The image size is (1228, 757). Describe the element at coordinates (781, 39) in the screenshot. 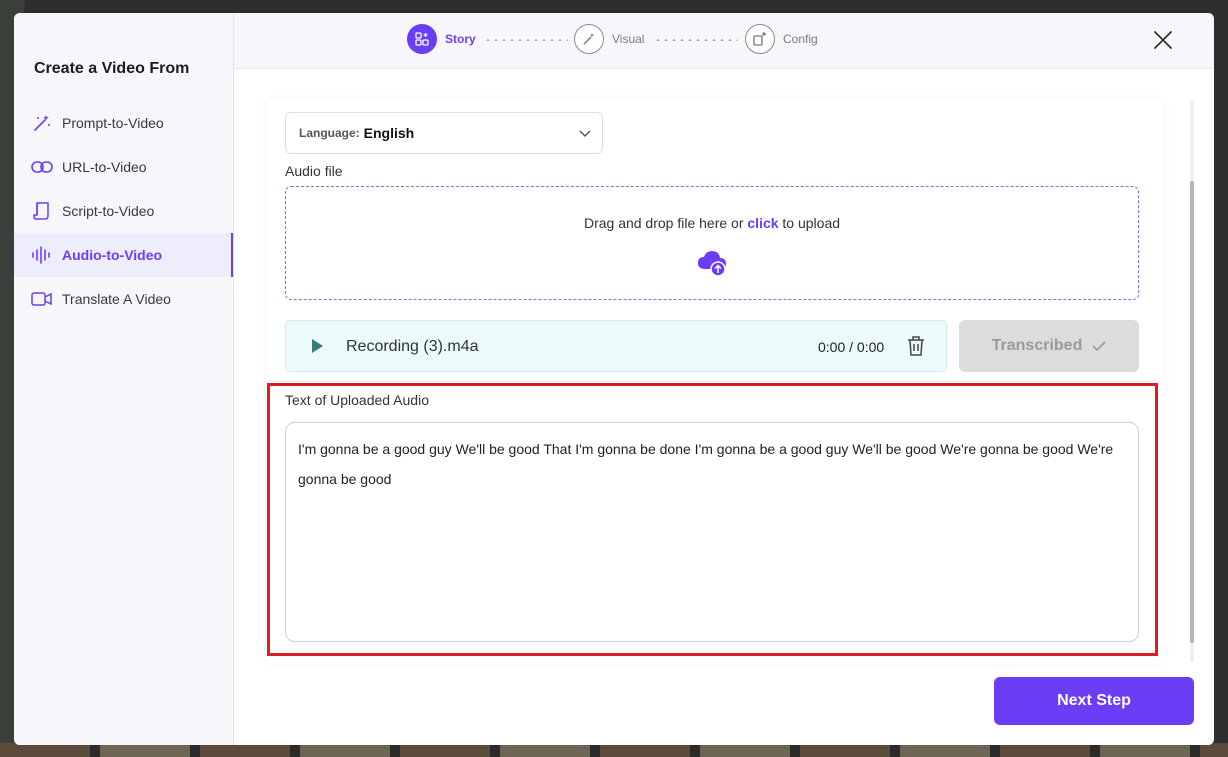

I see `step-config: Config` at that location.